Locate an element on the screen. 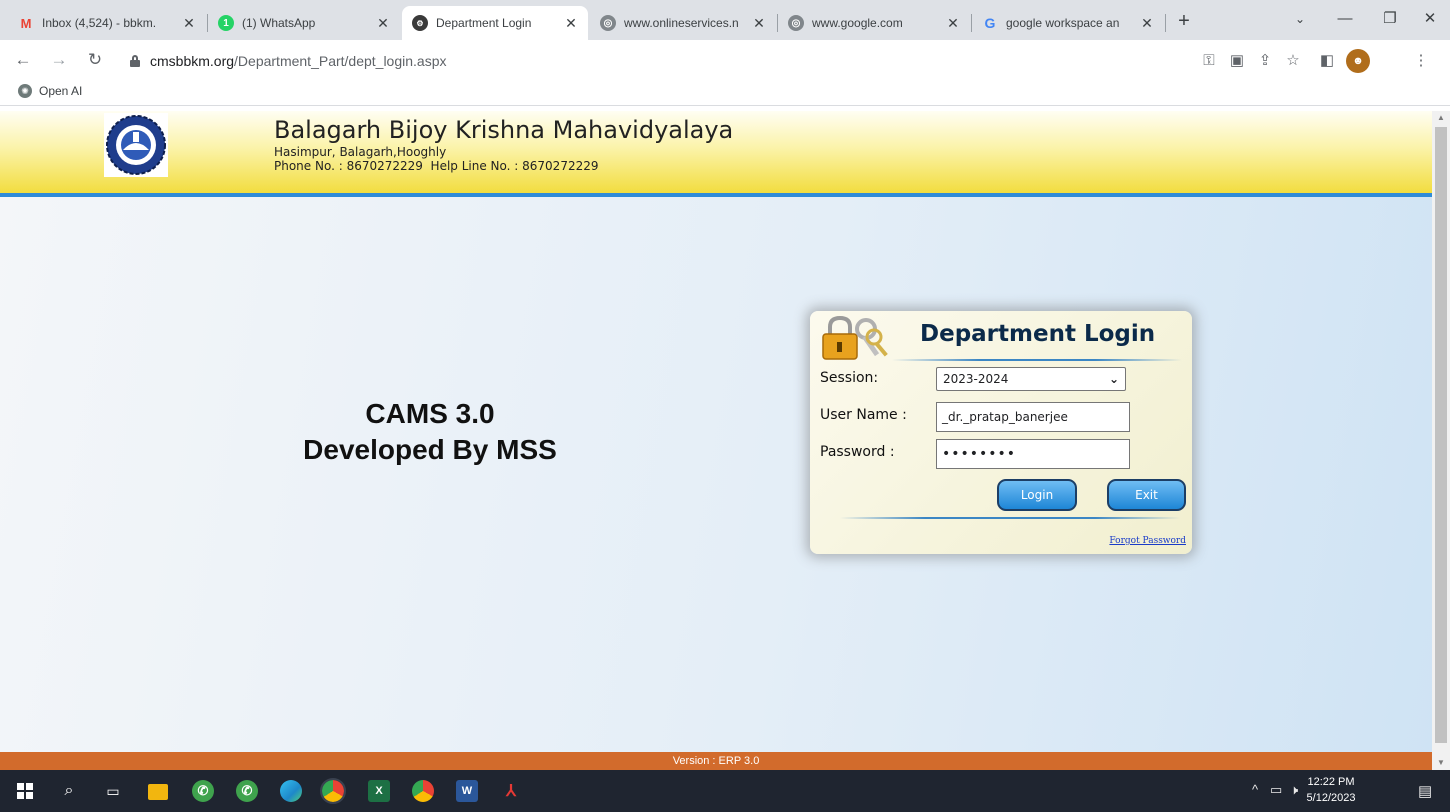  tab-gmail: M Inbox (4,524) - bbkm. ✕ is located at coordinates (107, 23).